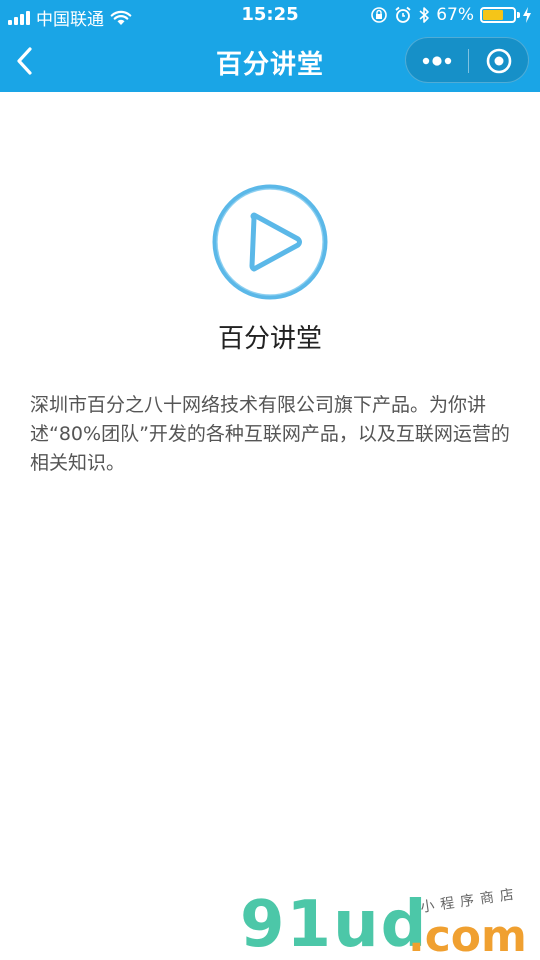 This screenshot has height=960, width=540. Describe the element at coordinates (527, 15) in the screenshot. I see `charging-icon` at that location.